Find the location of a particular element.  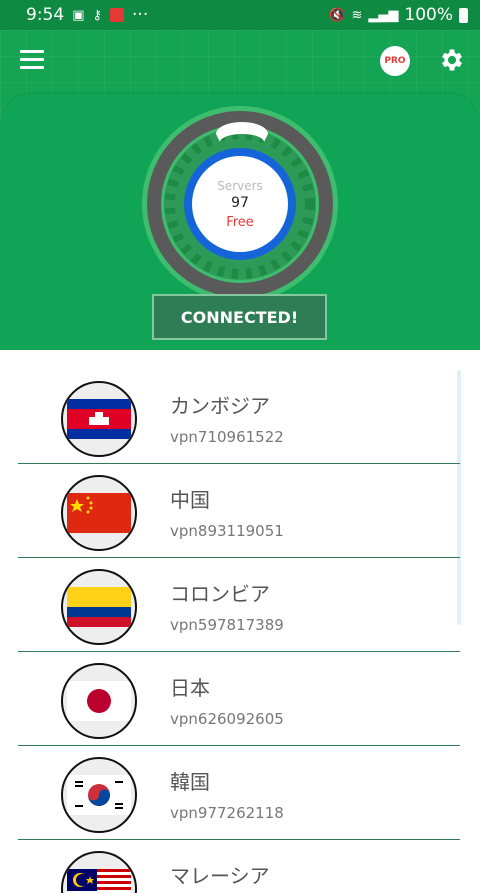

colombia-flag-icon is located at coordinates (99, 607).